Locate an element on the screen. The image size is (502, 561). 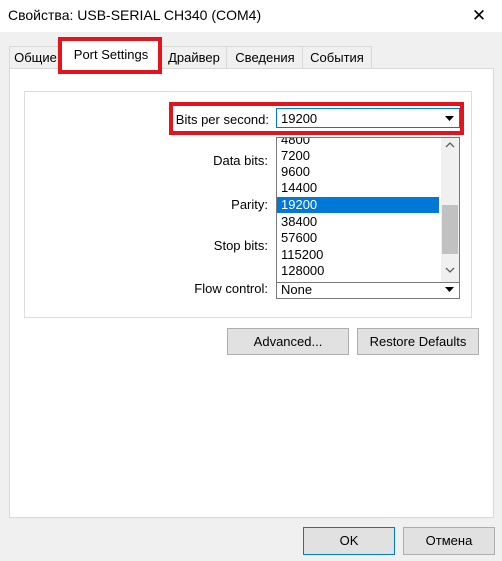
list-item: 57600 is located at coordinates (358, 238).